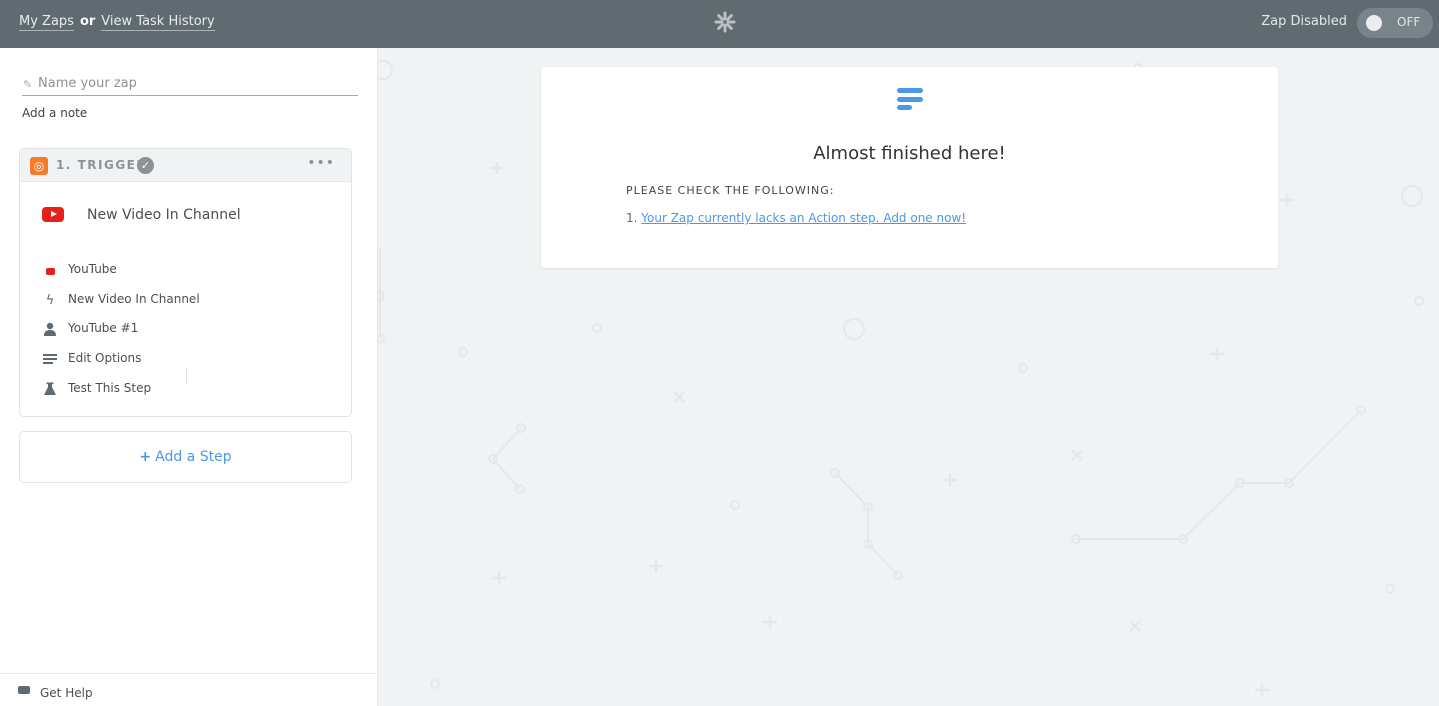 The width and height of the screenshot is (1439, 706). I want to click on zapier-logo-icon, so click(725, 22).